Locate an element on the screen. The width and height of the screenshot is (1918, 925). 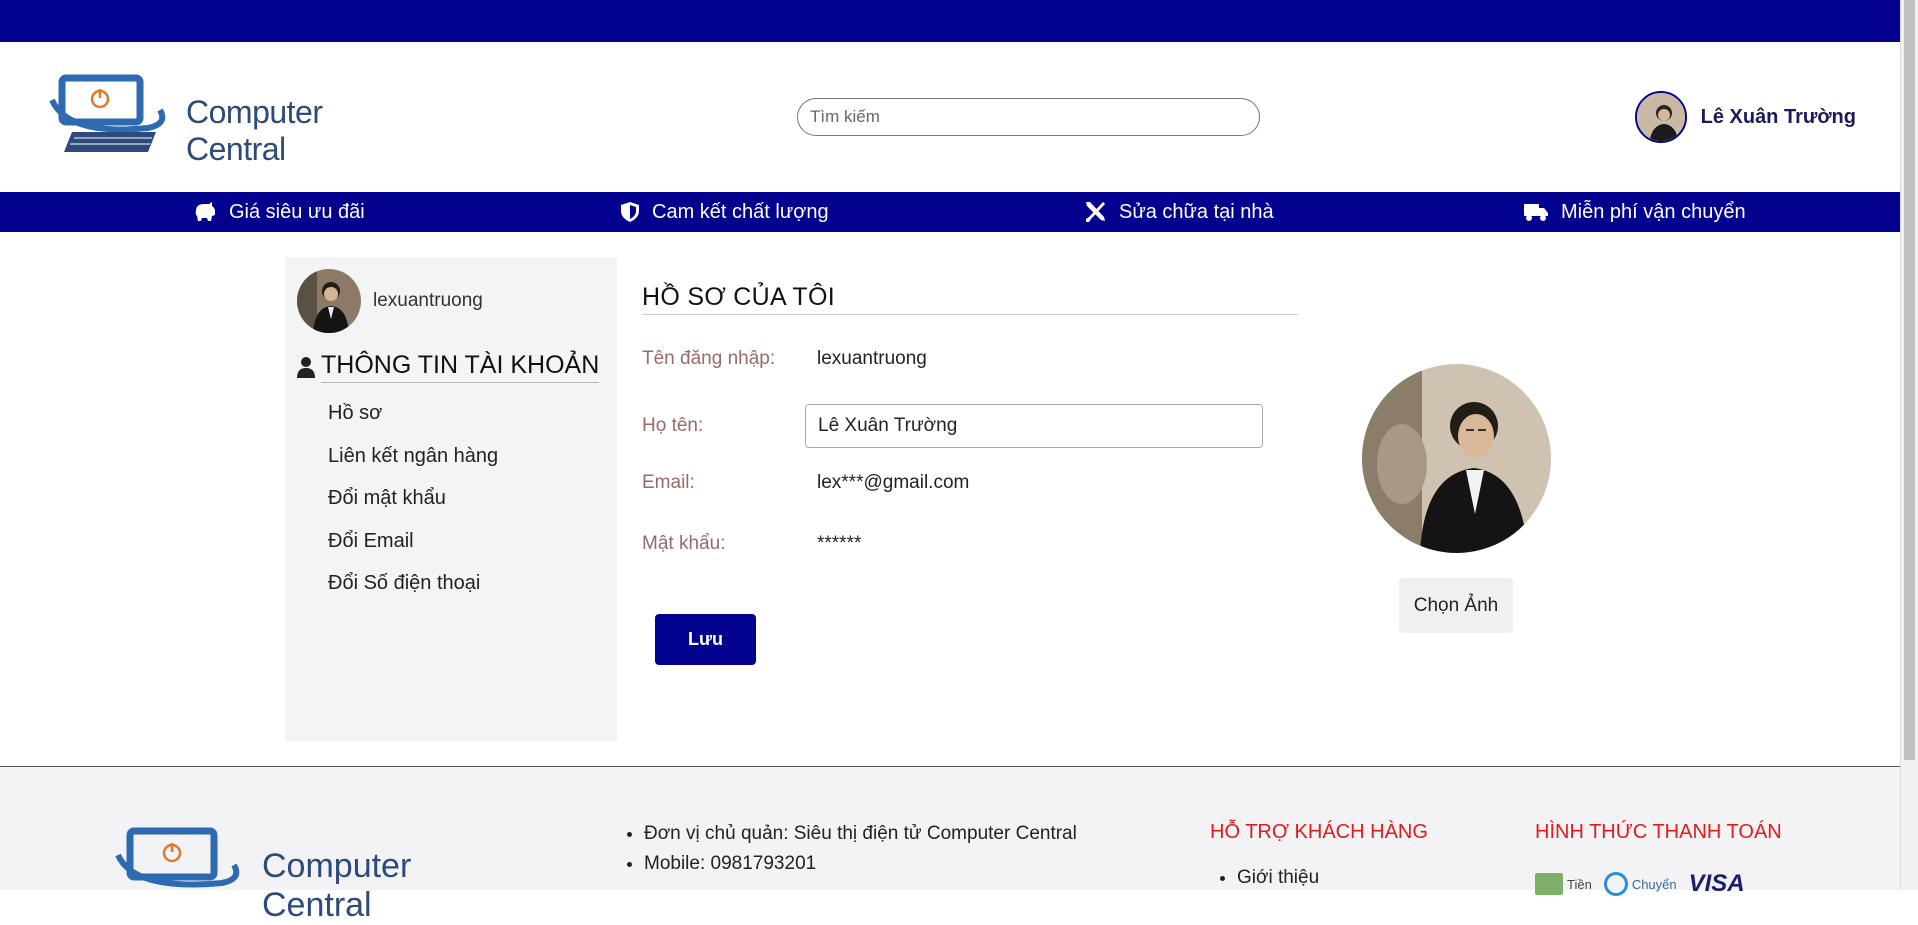
support-item-about: Giới thiệu is located at coordinates (1278, 878).